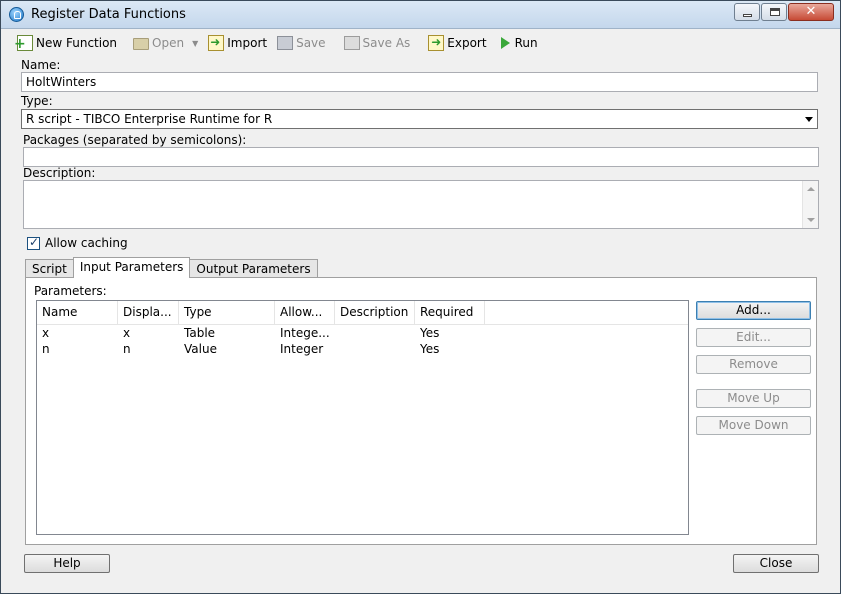 Image resolution: width=841 pixels, height=594 pixels. I want to click on parameters-label: Parameters:, so click(70, 291).